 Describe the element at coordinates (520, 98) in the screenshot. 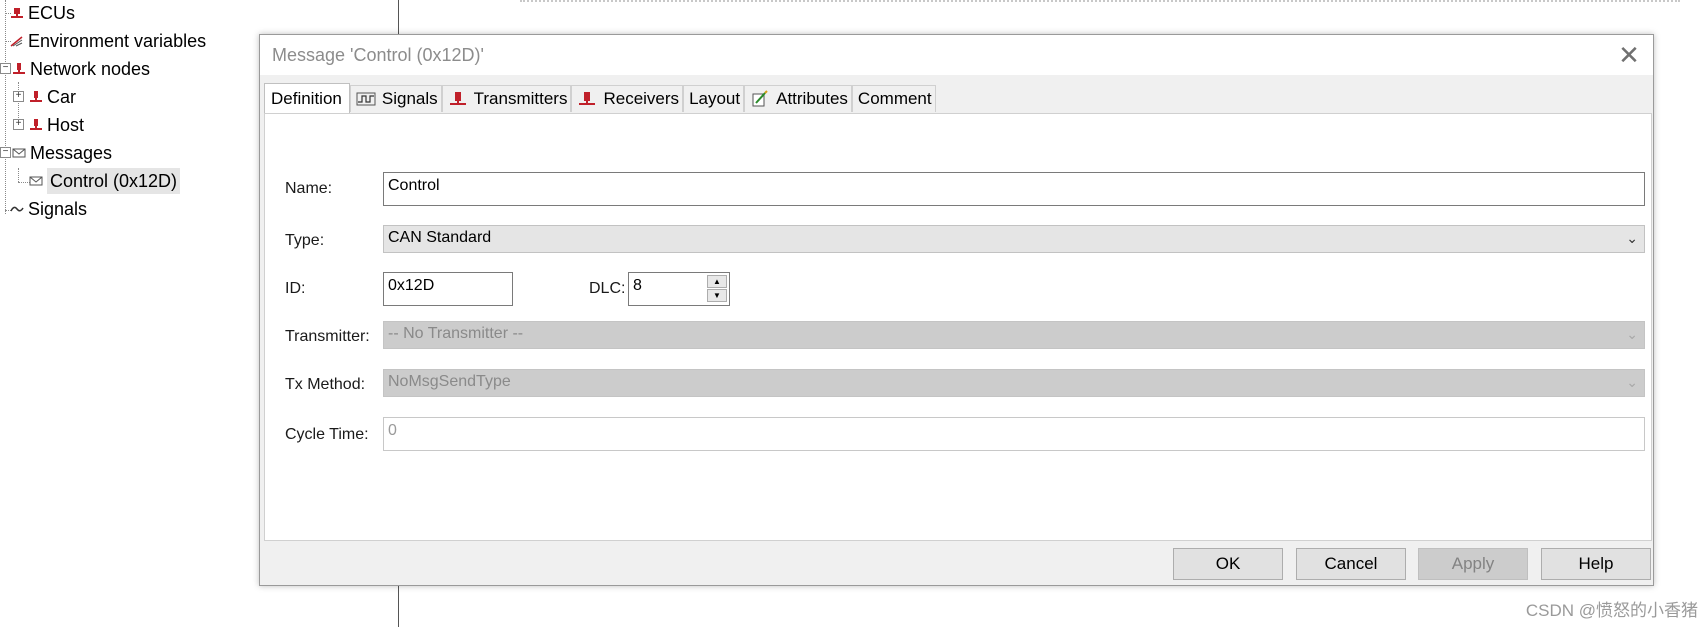

I see `tab-label: Transmitters` at that location.